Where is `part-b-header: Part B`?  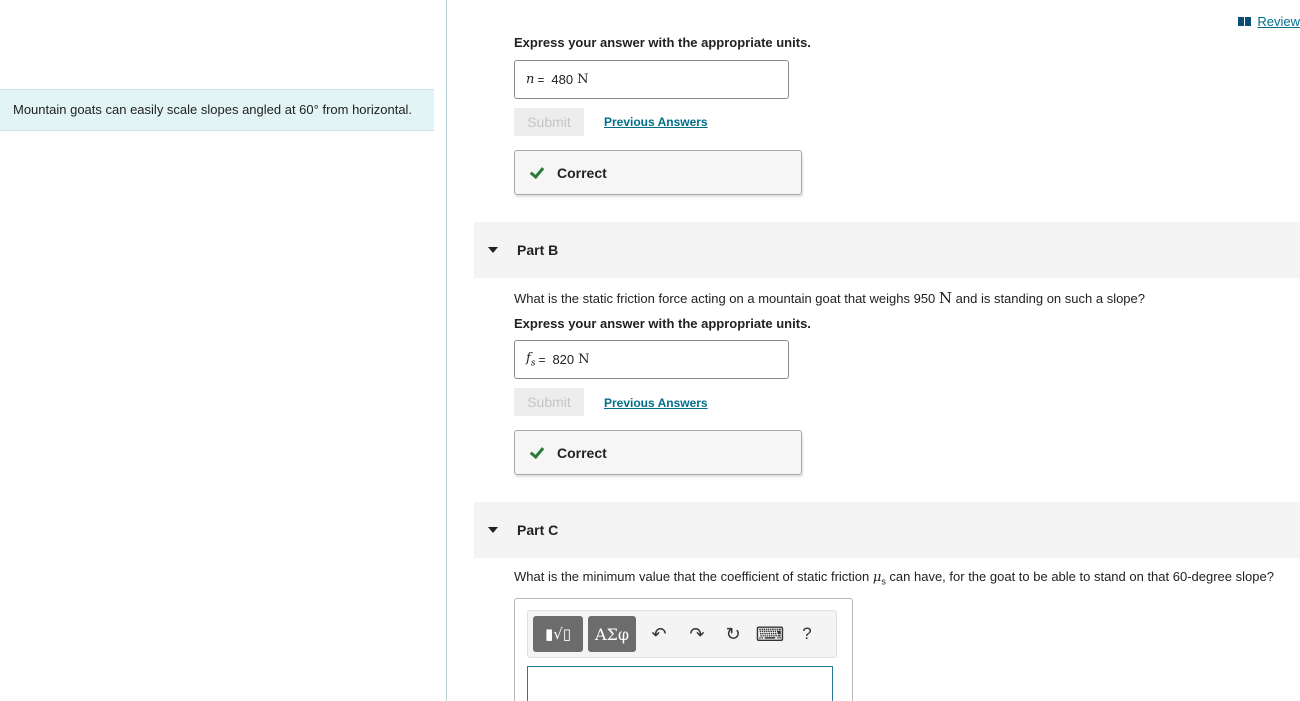 part-b-header: Part B is located at coordinates (887, 250).